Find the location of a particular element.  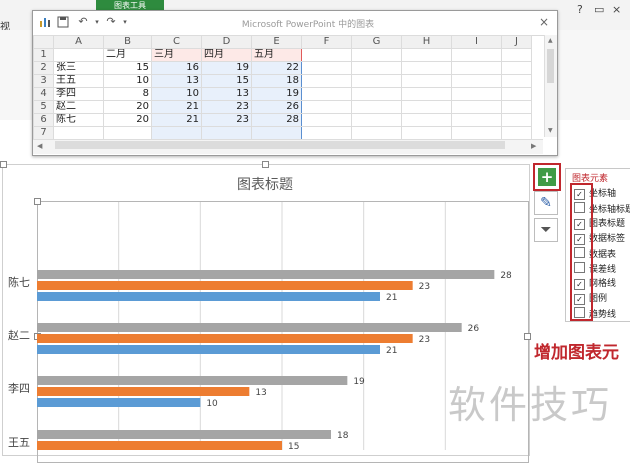

brush-icon: ✎ is located at coordinates (546, 203).